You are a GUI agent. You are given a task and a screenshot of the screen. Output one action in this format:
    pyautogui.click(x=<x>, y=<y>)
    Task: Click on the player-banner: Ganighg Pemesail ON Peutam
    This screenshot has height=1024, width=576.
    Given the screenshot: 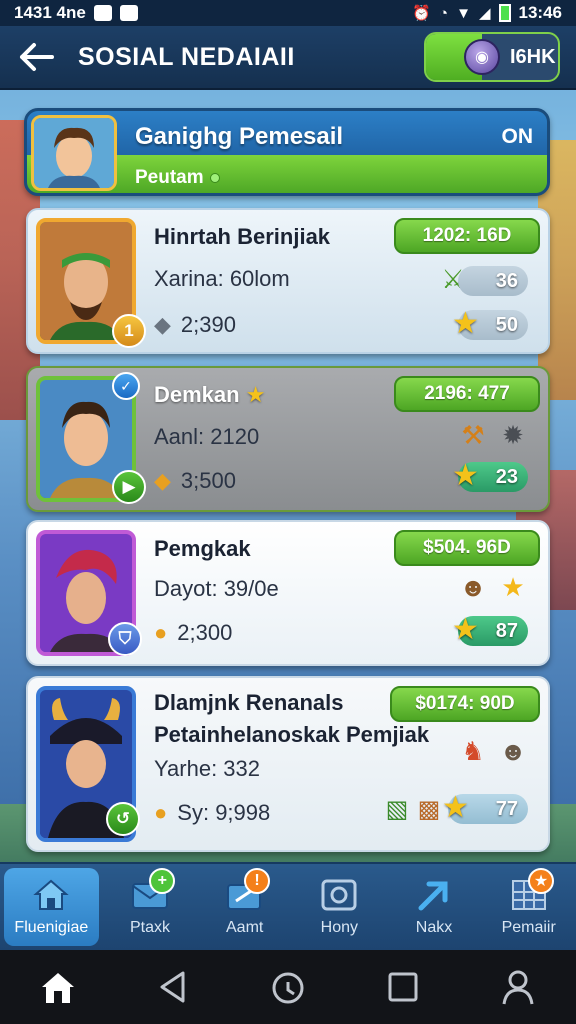 What is the action you would take?
    pyautogui.click(x=287, y=152)
    